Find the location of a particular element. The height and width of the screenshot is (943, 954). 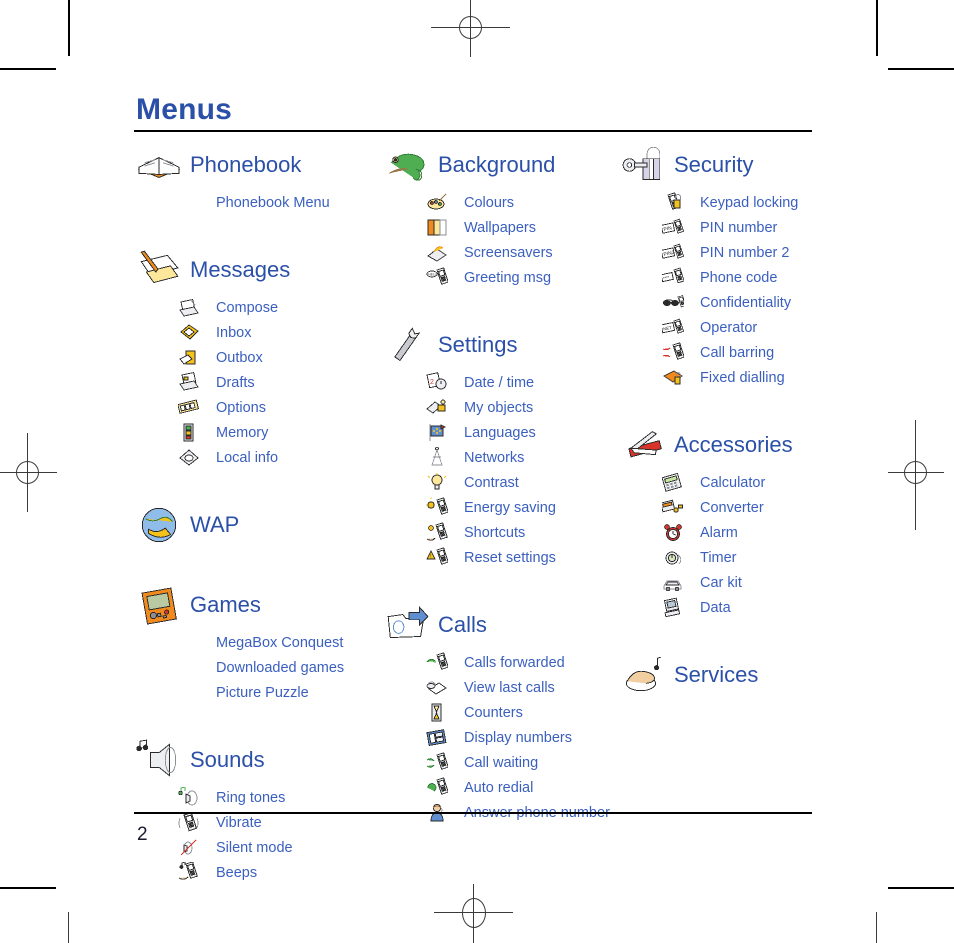

menu-item-label: Drafts is located at coordinates (235, 382).